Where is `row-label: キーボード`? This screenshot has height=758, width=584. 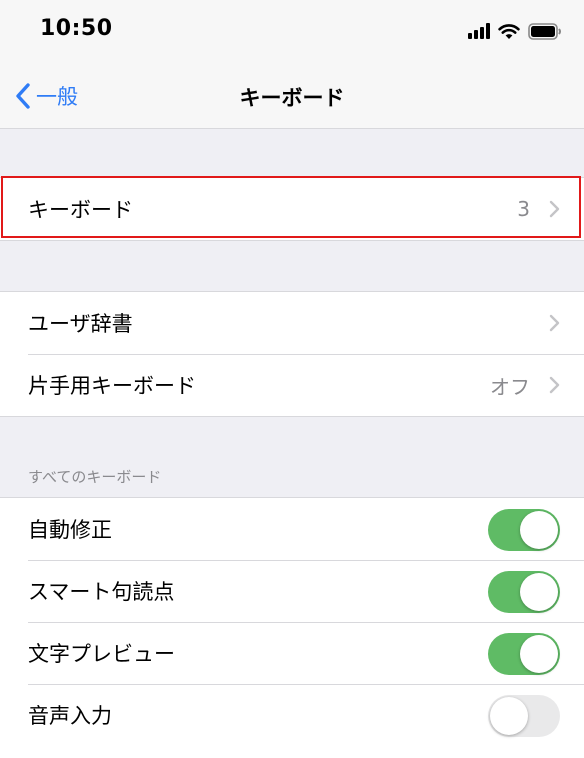
row-label: キーボード is located at coordinates (80, 210).